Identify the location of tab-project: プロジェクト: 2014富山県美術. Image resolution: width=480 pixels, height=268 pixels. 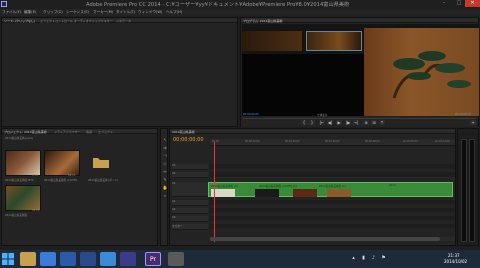
(25, 132).